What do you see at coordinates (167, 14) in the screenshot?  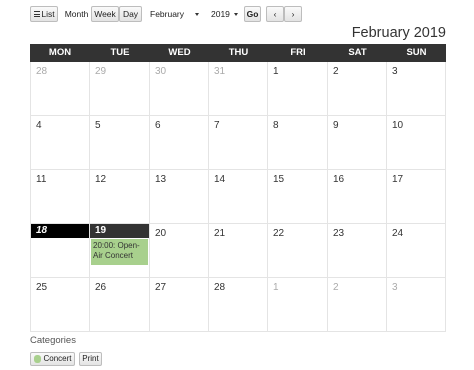 I see `month-select-value: February` at bounding box center [167, 14].